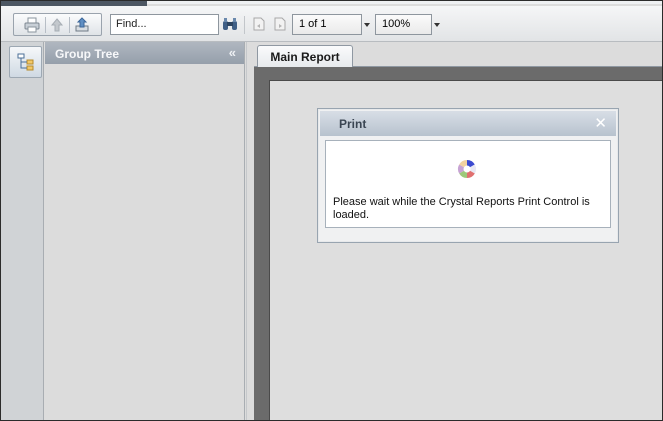  What do you see at coordinates (468, 123) in the screenshot?
I see `dialog-header: Print ✕` at bounding box center [468, 123].